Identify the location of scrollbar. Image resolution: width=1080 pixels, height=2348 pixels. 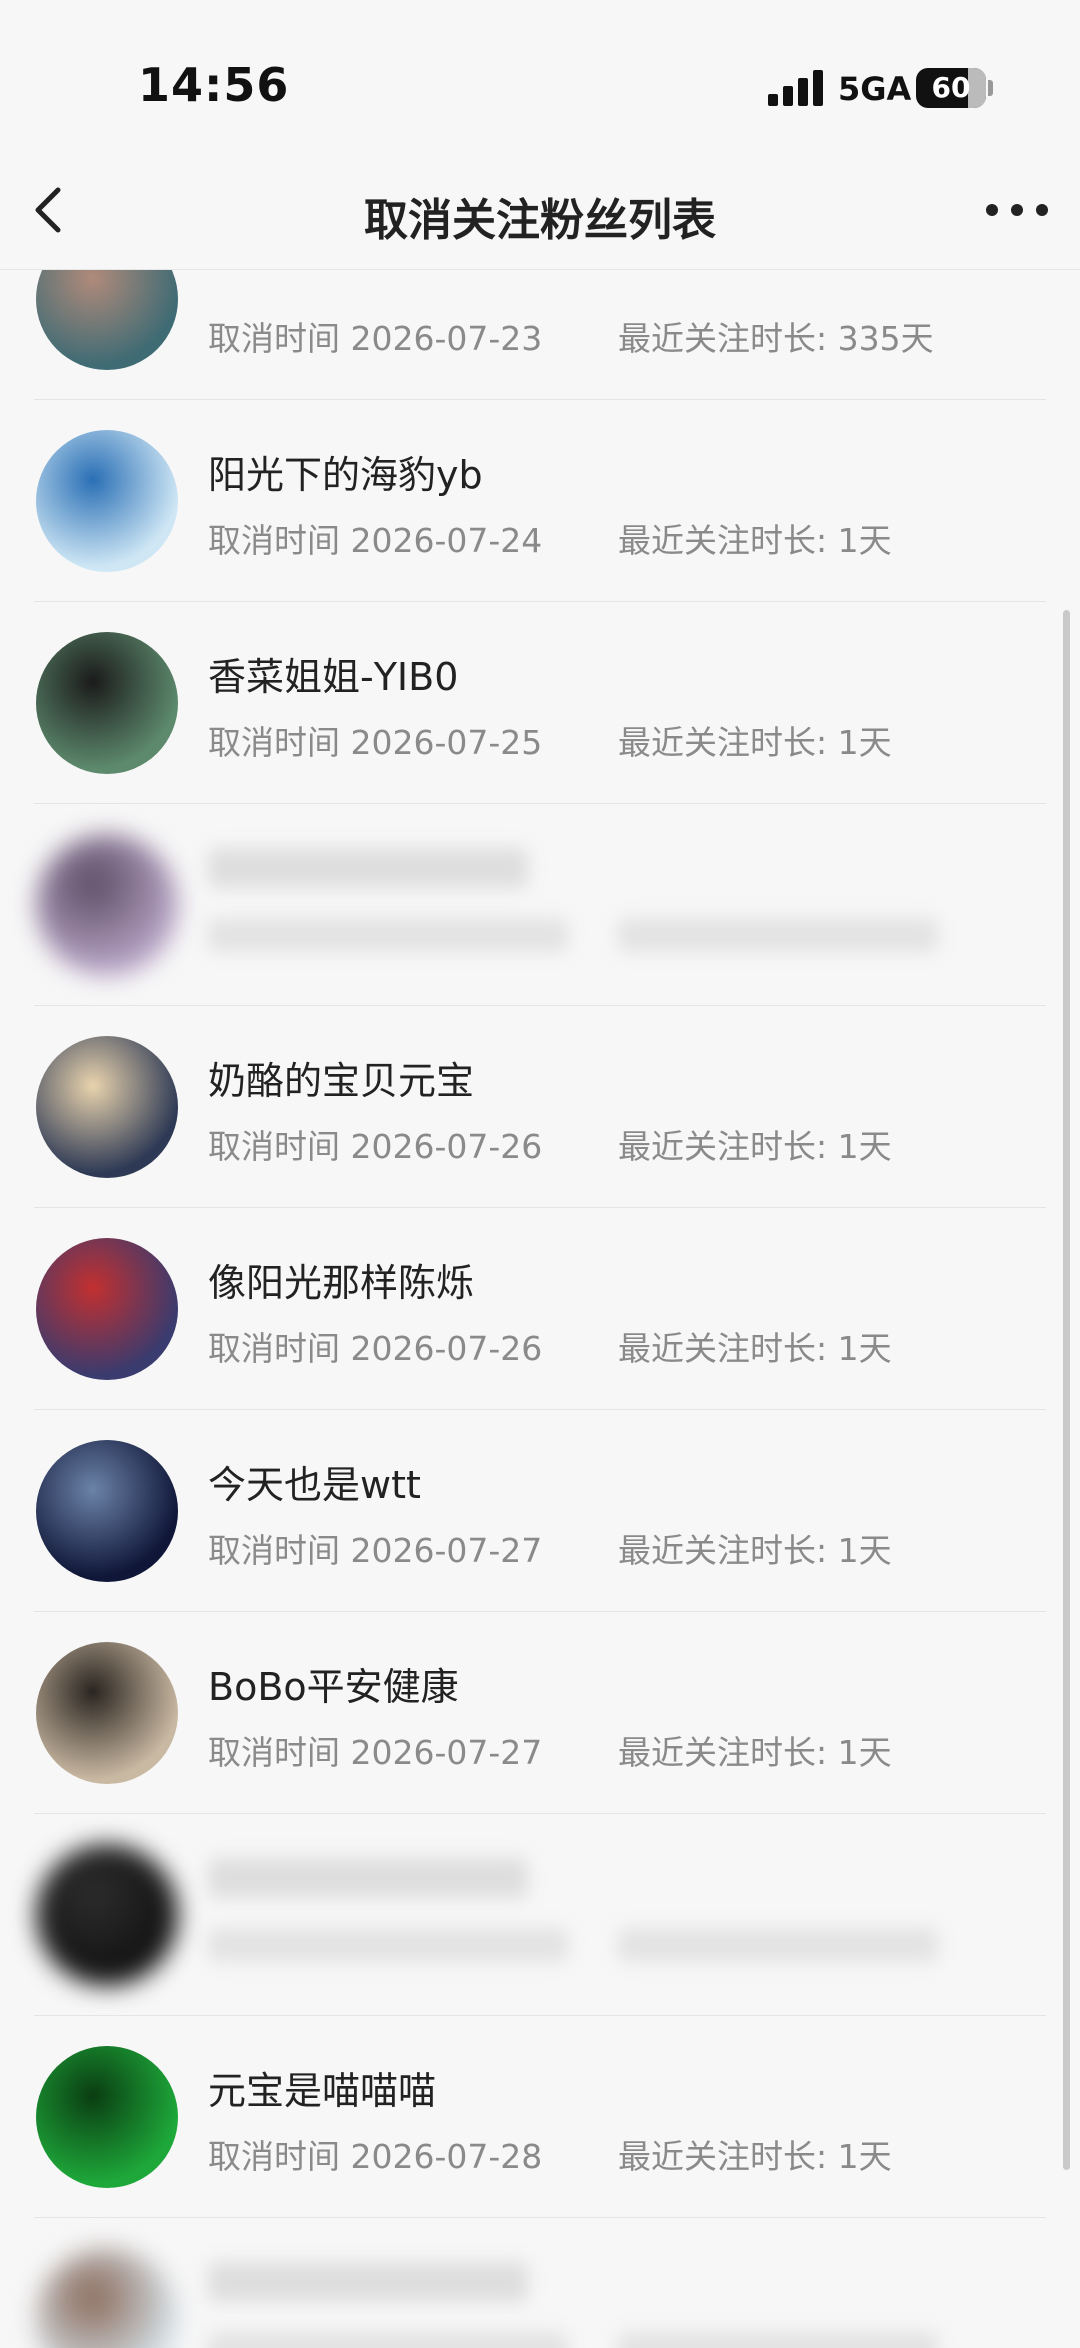
(1066, 1390).